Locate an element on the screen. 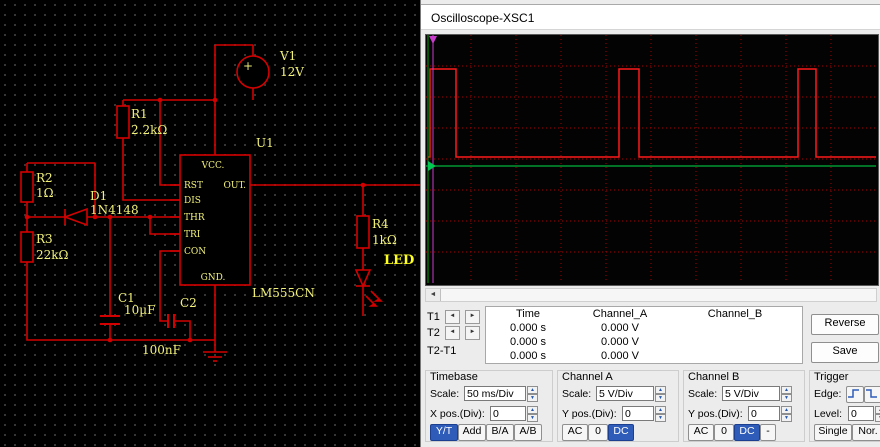 The width and height of the screenshot is (880, 447). d1-ref-label: D1 is located at coordinates (98, 196).